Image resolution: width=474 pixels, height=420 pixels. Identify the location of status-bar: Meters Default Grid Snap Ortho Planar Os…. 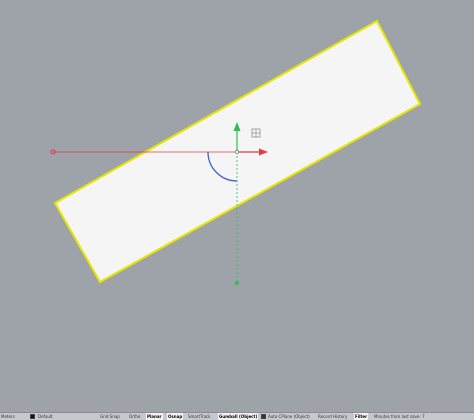
(237, 416).